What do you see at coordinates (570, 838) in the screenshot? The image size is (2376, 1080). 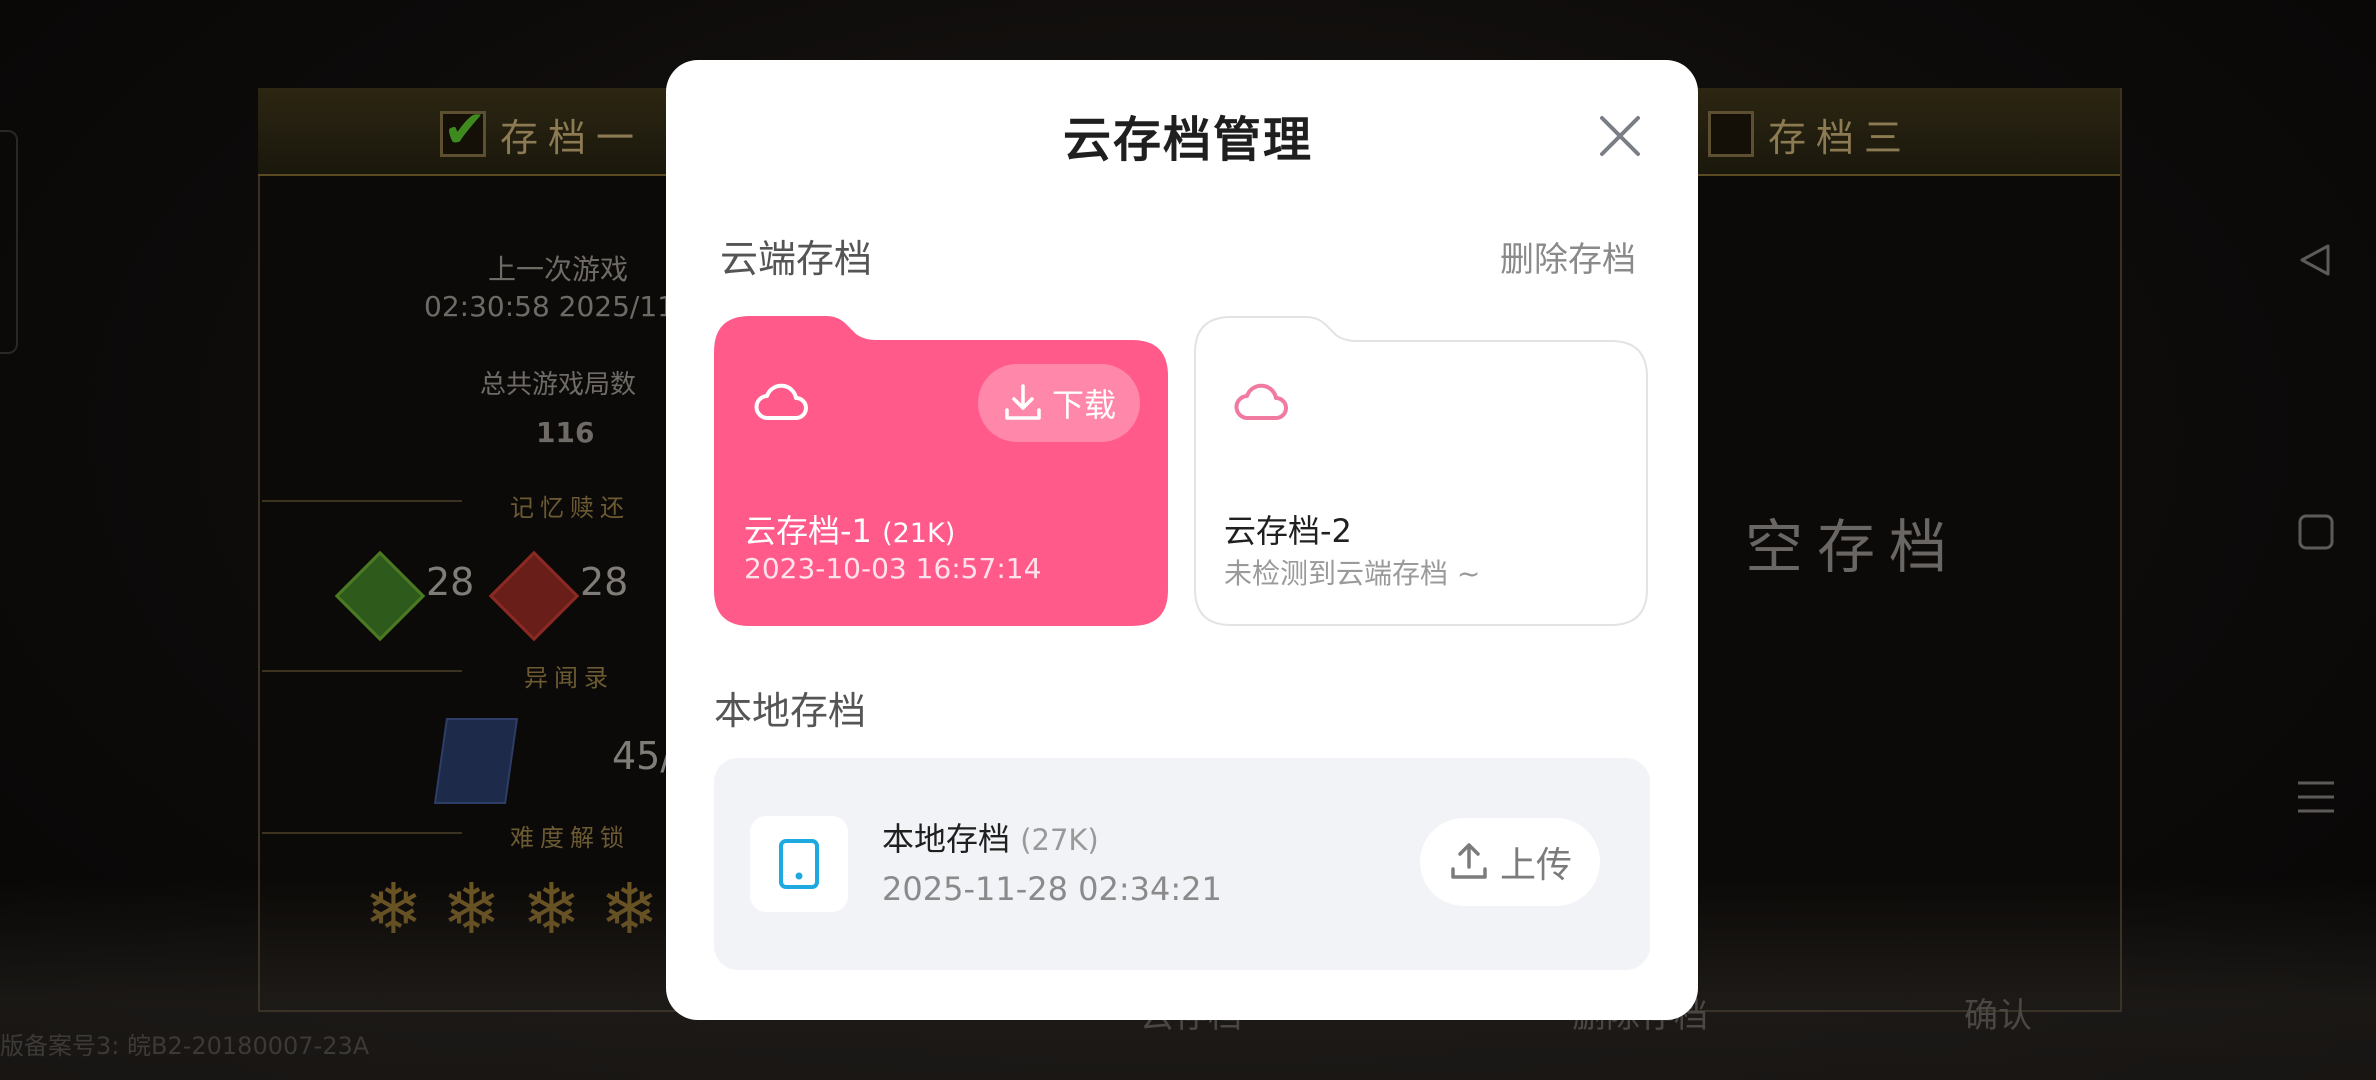 I see `difficulty-label: 难度解锁` at bounding box center [570, 838].